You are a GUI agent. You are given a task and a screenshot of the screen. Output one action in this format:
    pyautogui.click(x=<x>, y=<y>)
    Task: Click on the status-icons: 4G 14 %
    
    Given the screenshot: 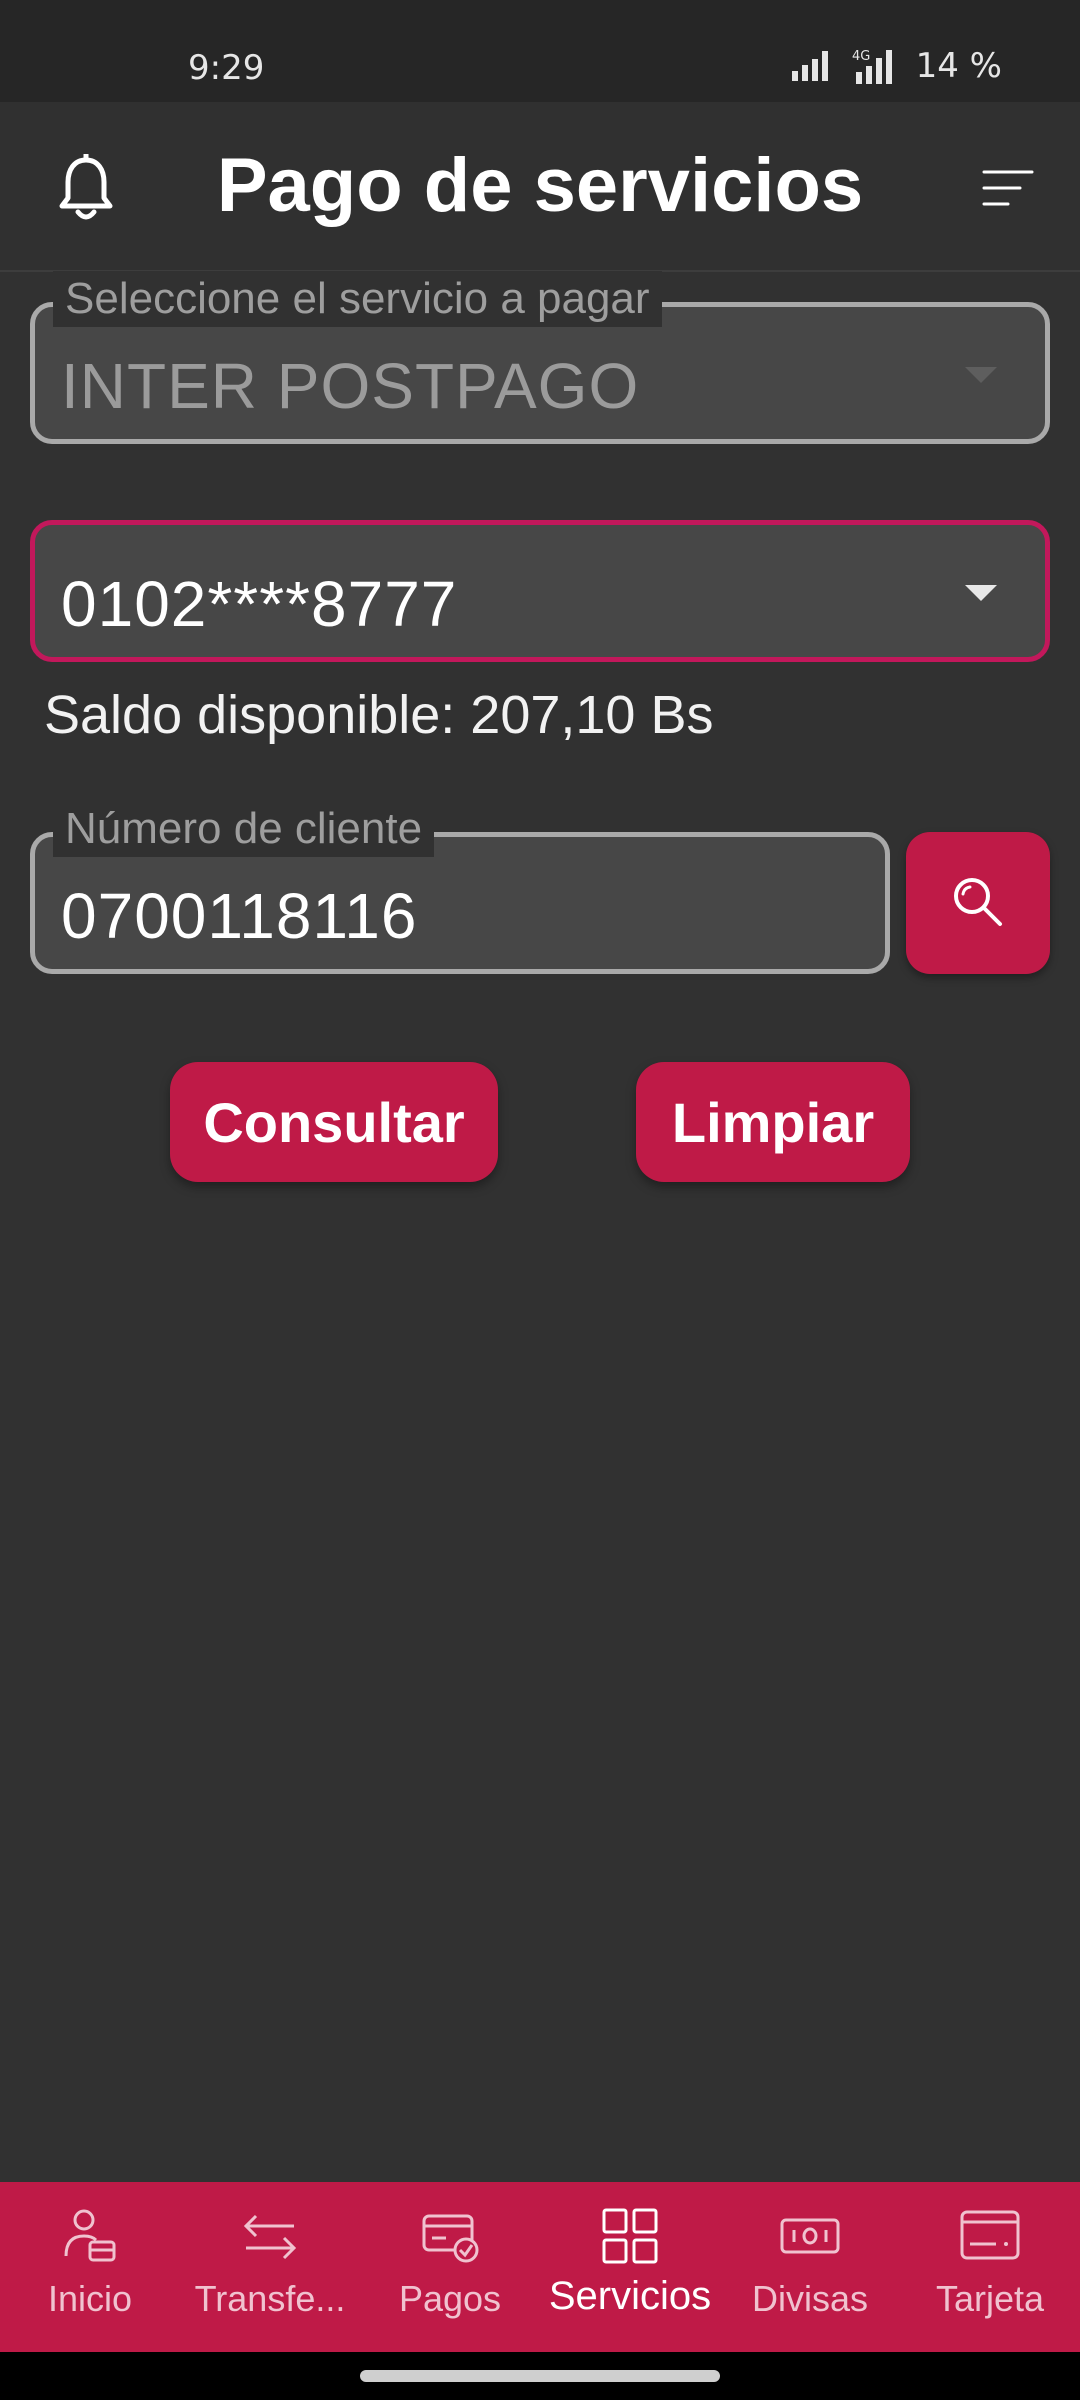 What is the action you would take?
    pyautogui.click(x=896, y=66)
    